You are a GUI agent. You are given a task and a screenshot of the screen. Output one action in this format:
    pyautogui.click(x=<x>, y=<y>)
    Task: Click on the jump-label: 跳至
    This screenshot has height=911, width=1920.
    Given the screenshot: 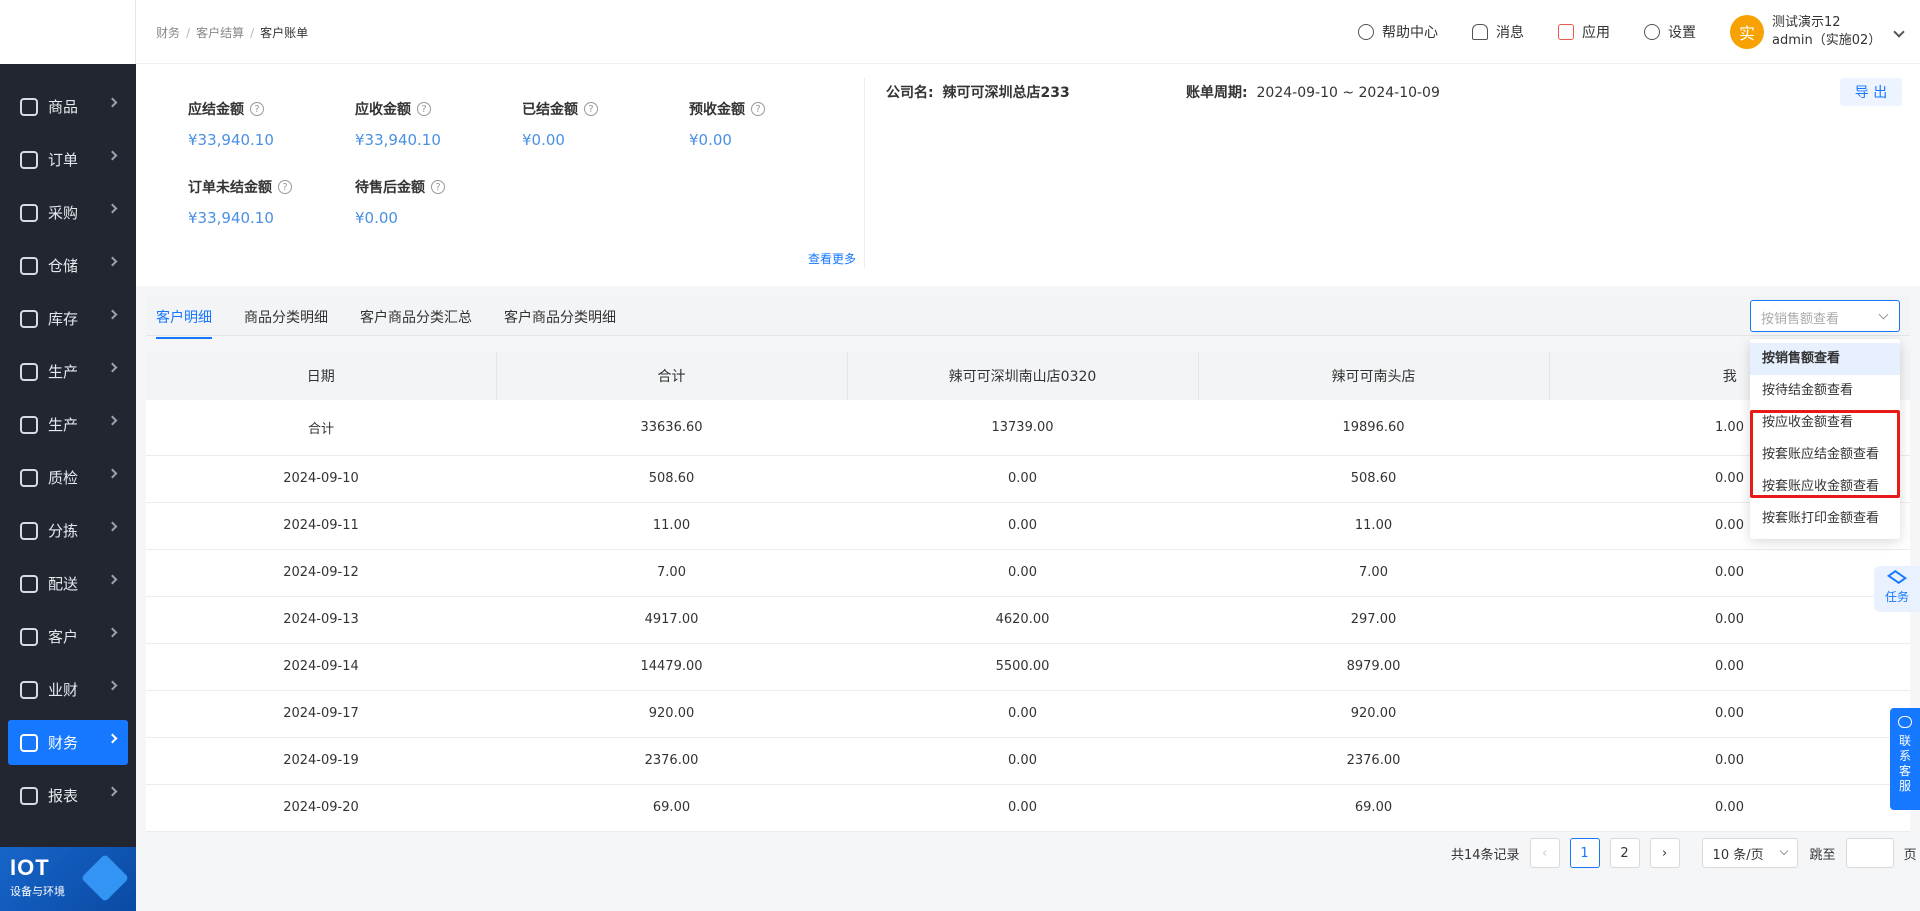 What is the action you would take?
    pyautogui.click(x=1822, y=855)
    